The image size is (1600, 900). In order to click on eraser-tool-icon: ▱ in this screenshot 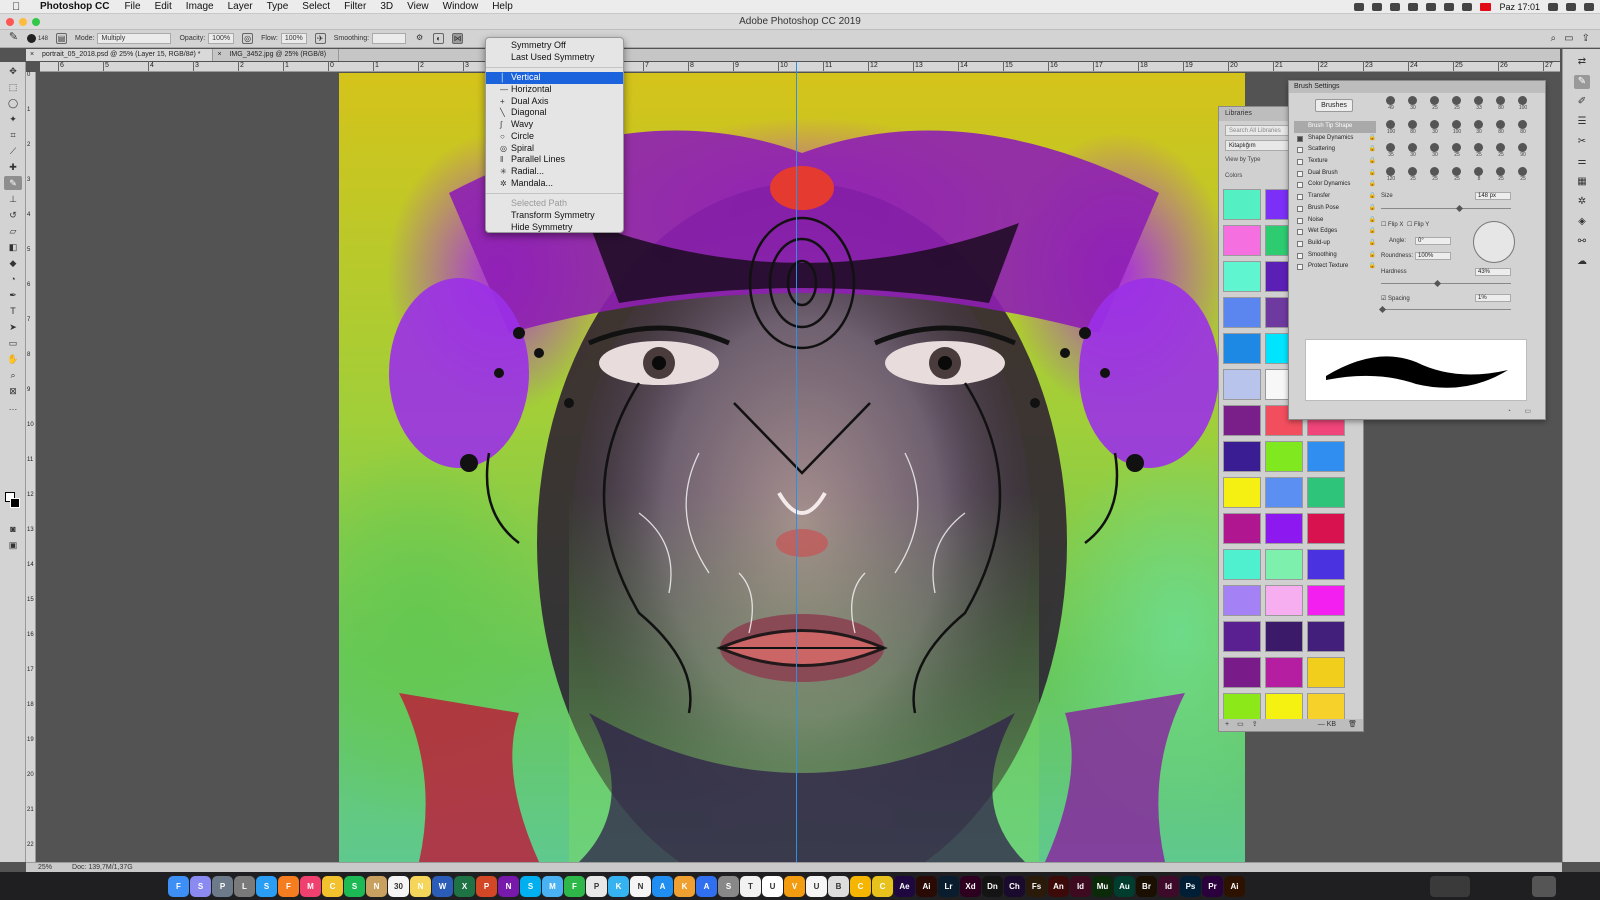, I will do `click(13, 231)`.